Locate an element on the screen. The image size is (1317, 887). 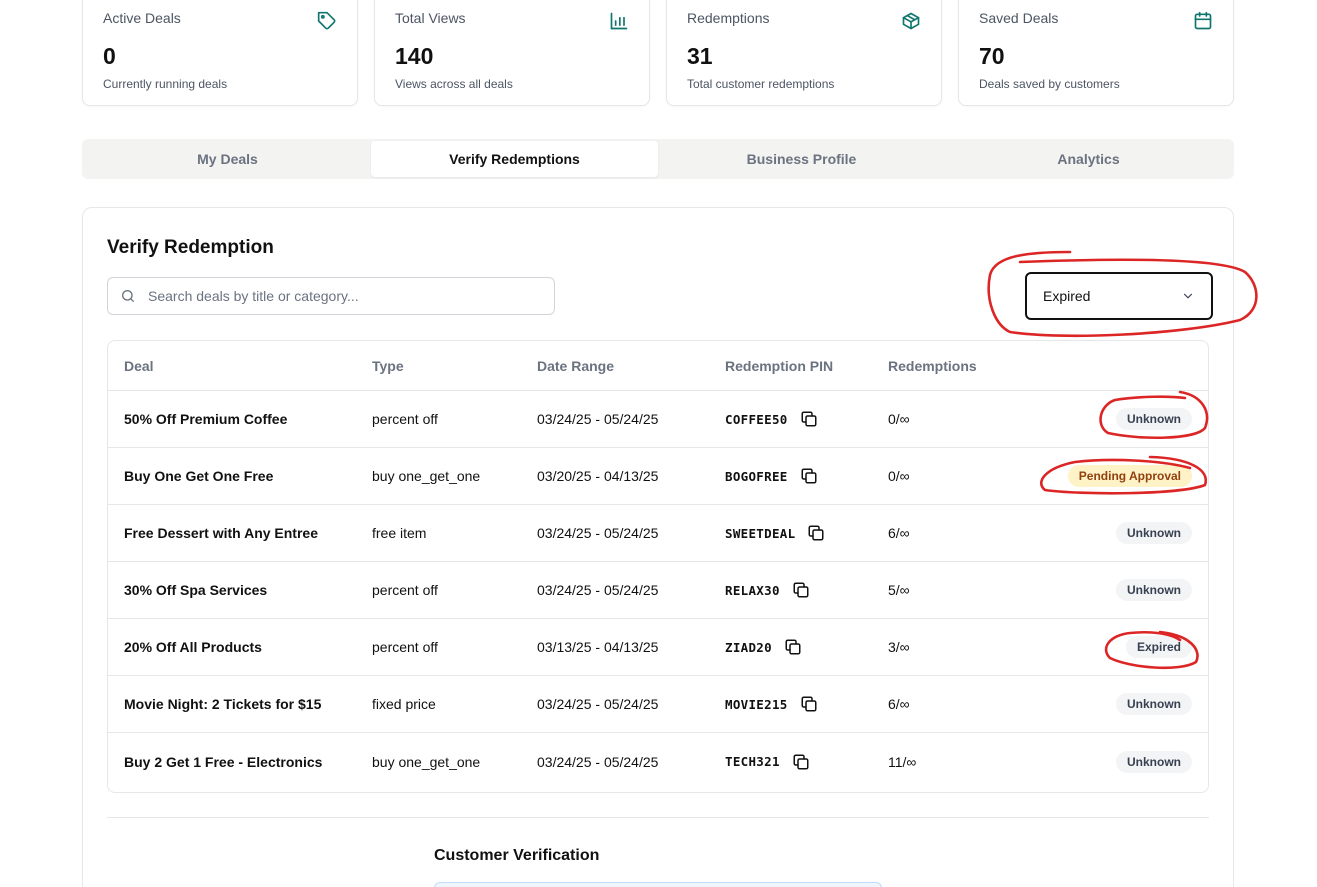
redemption-pin-cell: SWEETDEAL is located at coordinates (806, 533).